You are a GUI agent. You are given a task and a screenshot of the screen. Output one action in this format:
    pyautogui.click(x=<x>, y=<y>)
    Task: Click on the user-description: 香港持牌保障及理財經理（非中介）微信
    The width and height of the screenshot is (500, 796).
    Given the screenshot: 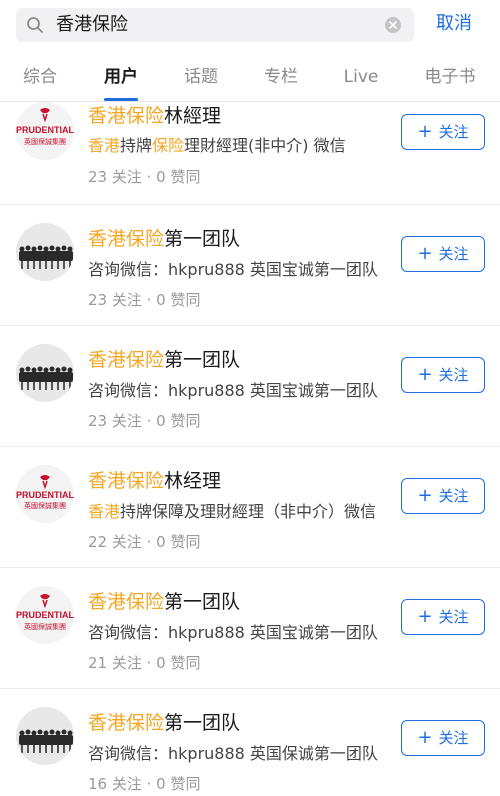 What is the action you would take?
    pyautogui.click(x=232, y=511)
    